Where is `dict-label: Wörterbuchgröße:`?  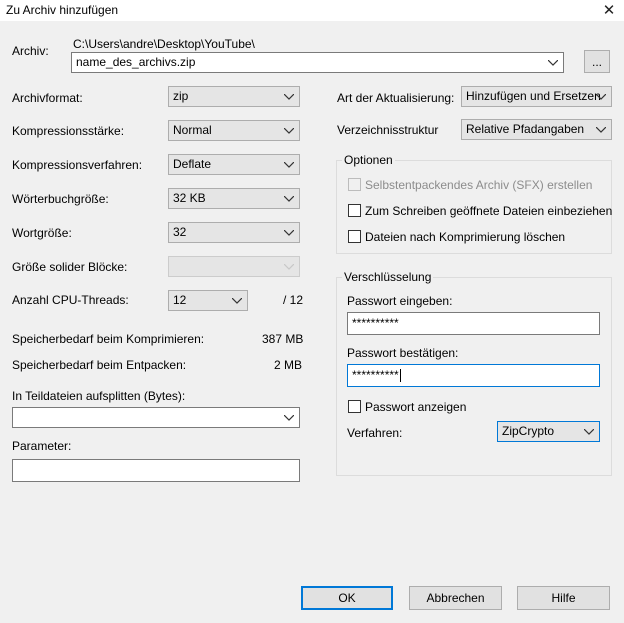 dict-label: Wörterbuchgröße: is located at coordinates (60, 199).